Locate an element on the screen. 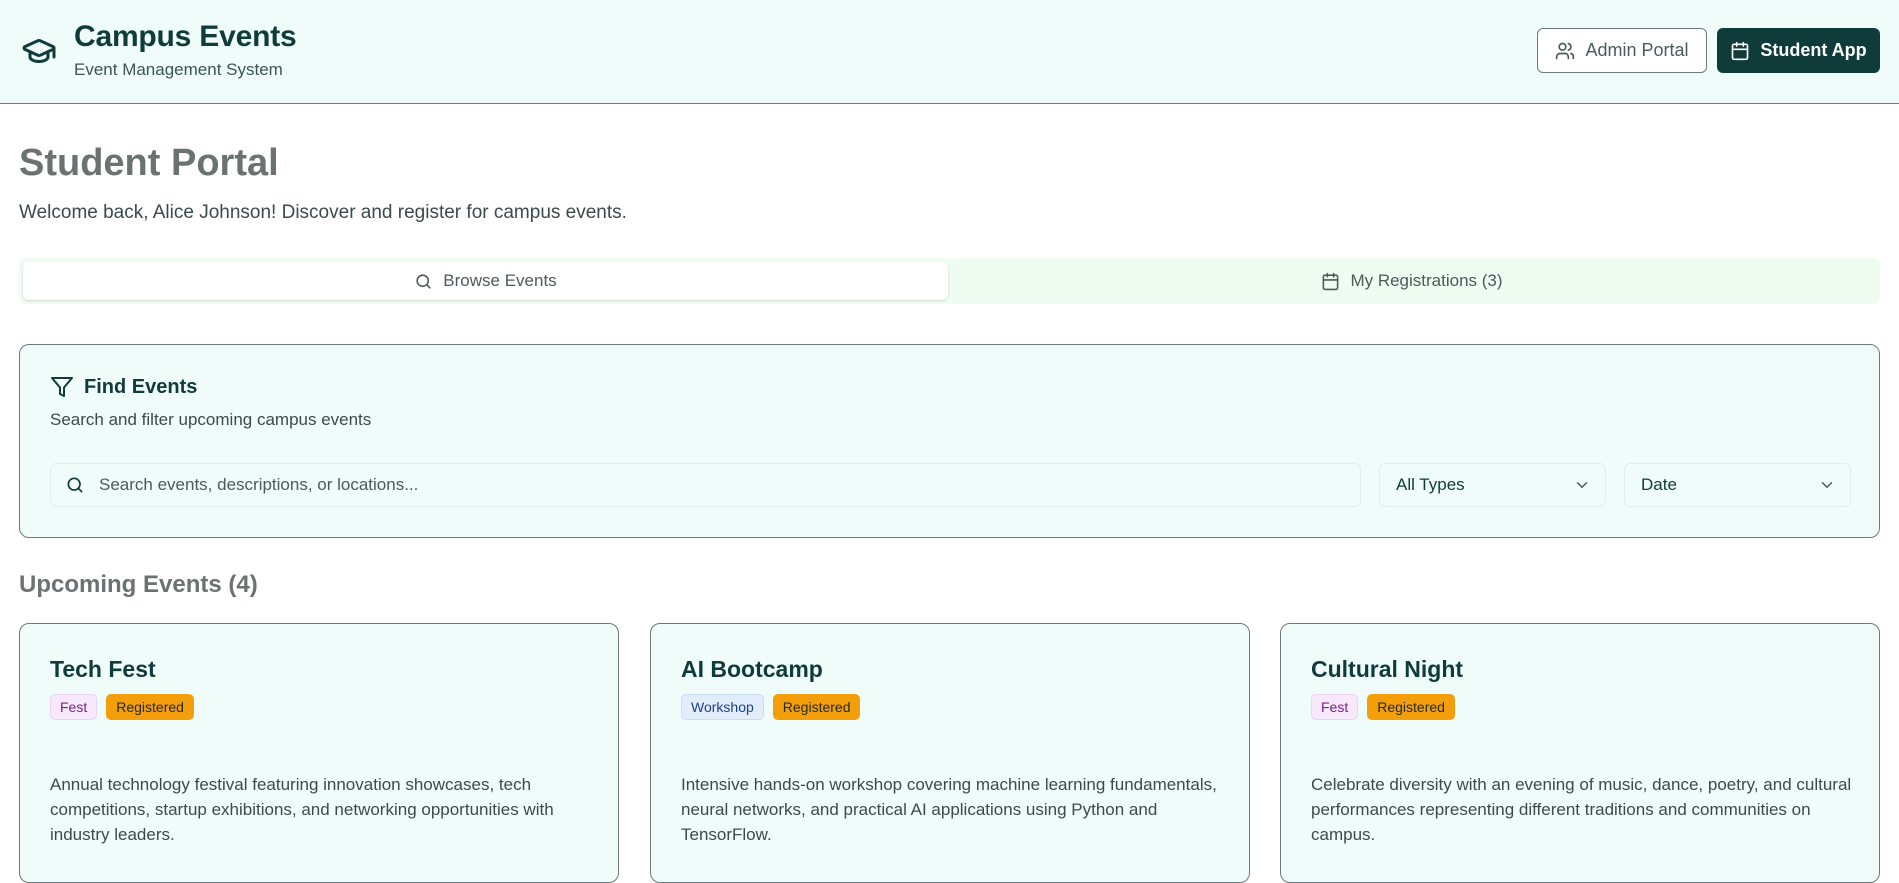  event-title: AI Bootcamp is located at coordinates (752, 669).